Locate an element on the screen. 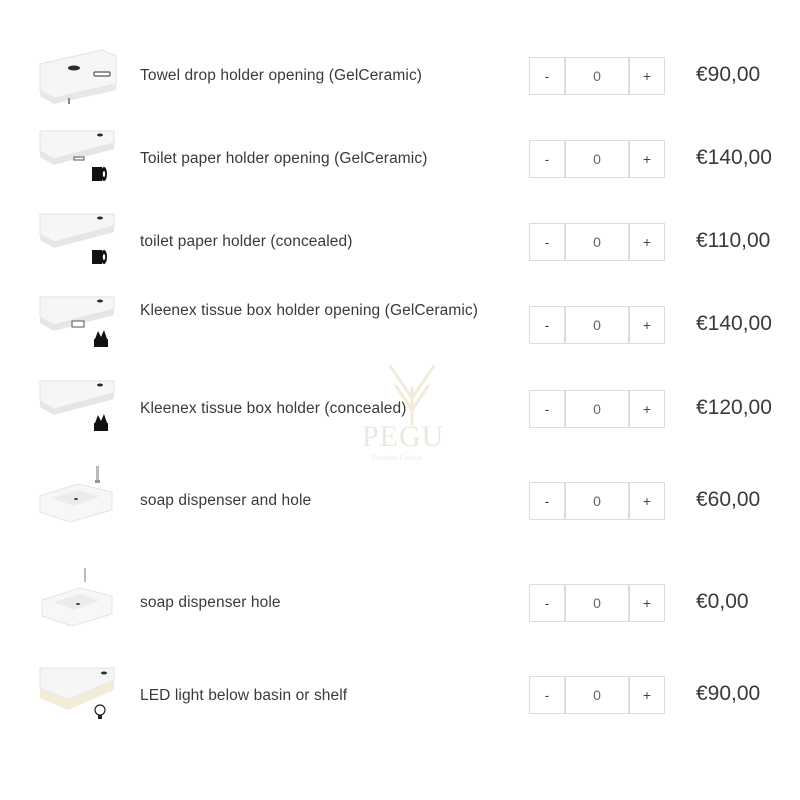 The height and width of the screenshot is (800, 800). product-name: Toilet paper holder opening (GelCeramic) is located at coordinates (284, 158).